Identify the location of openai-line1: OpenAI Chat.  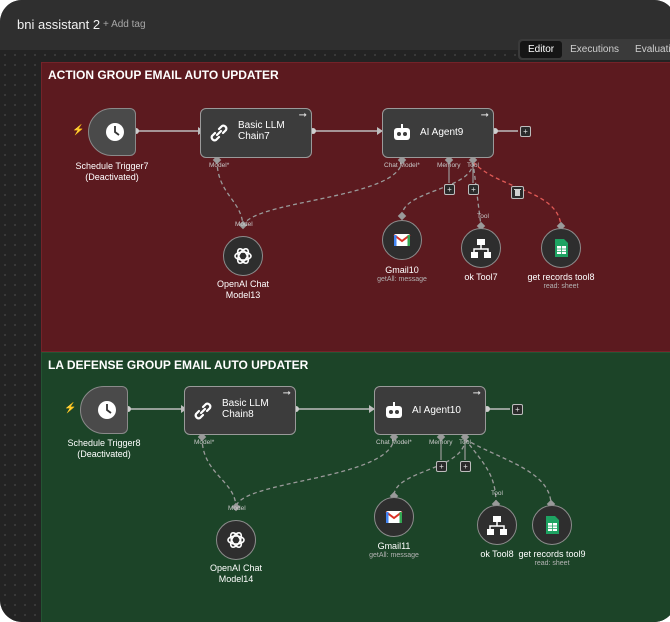
(236, 568).